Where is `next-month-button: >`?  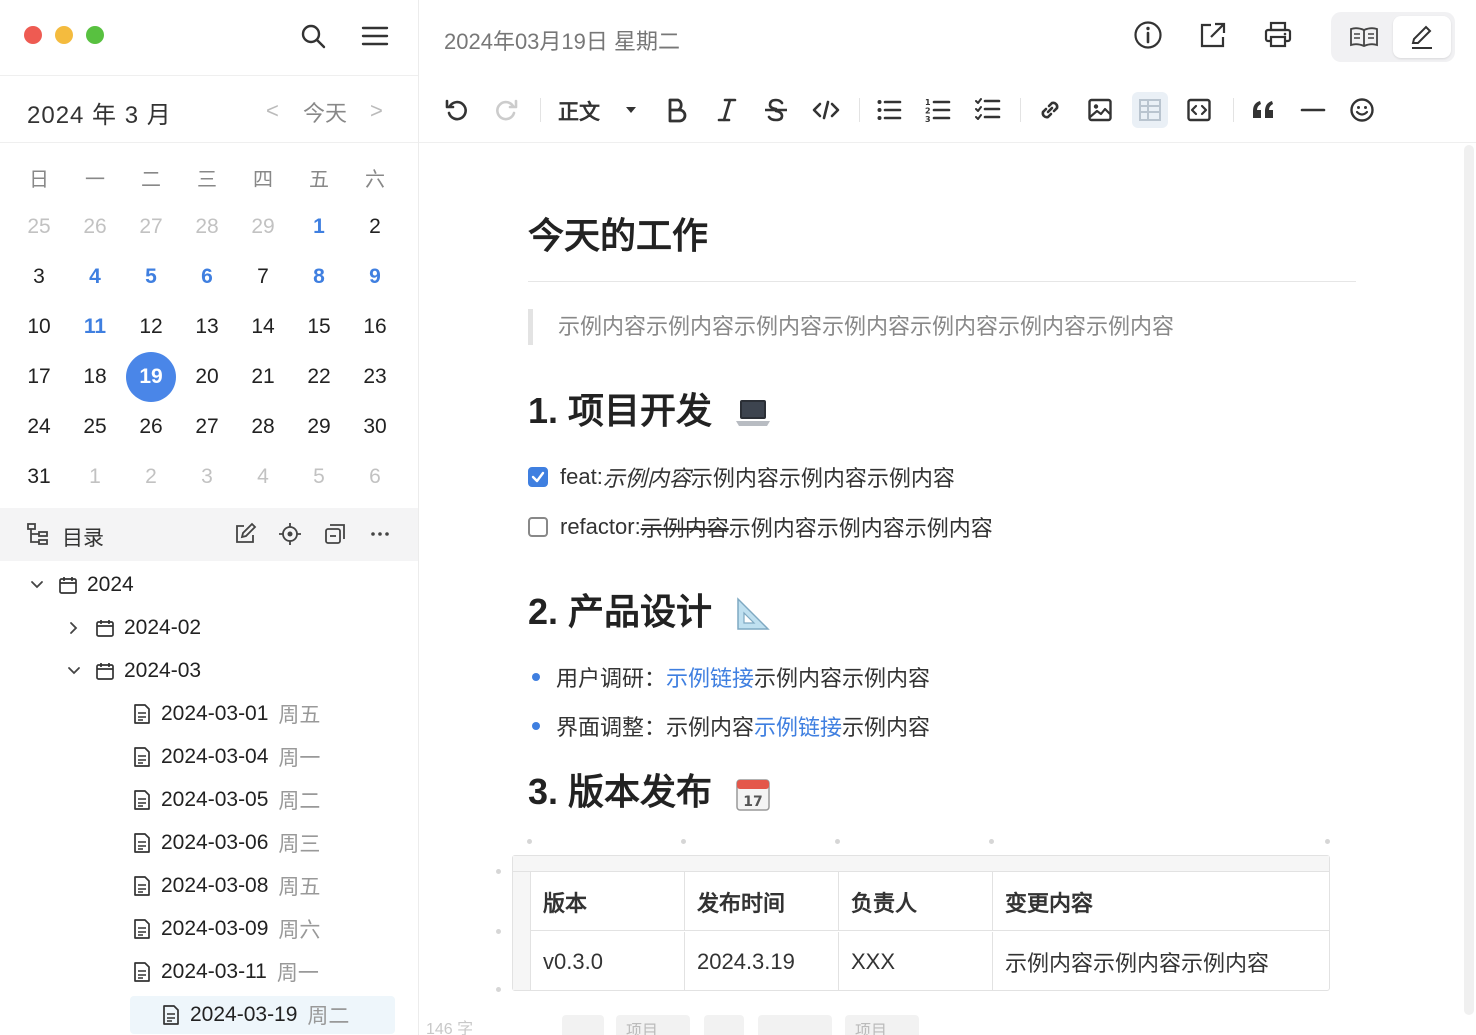 next-month-button: > is located at coordinates (376, 111).